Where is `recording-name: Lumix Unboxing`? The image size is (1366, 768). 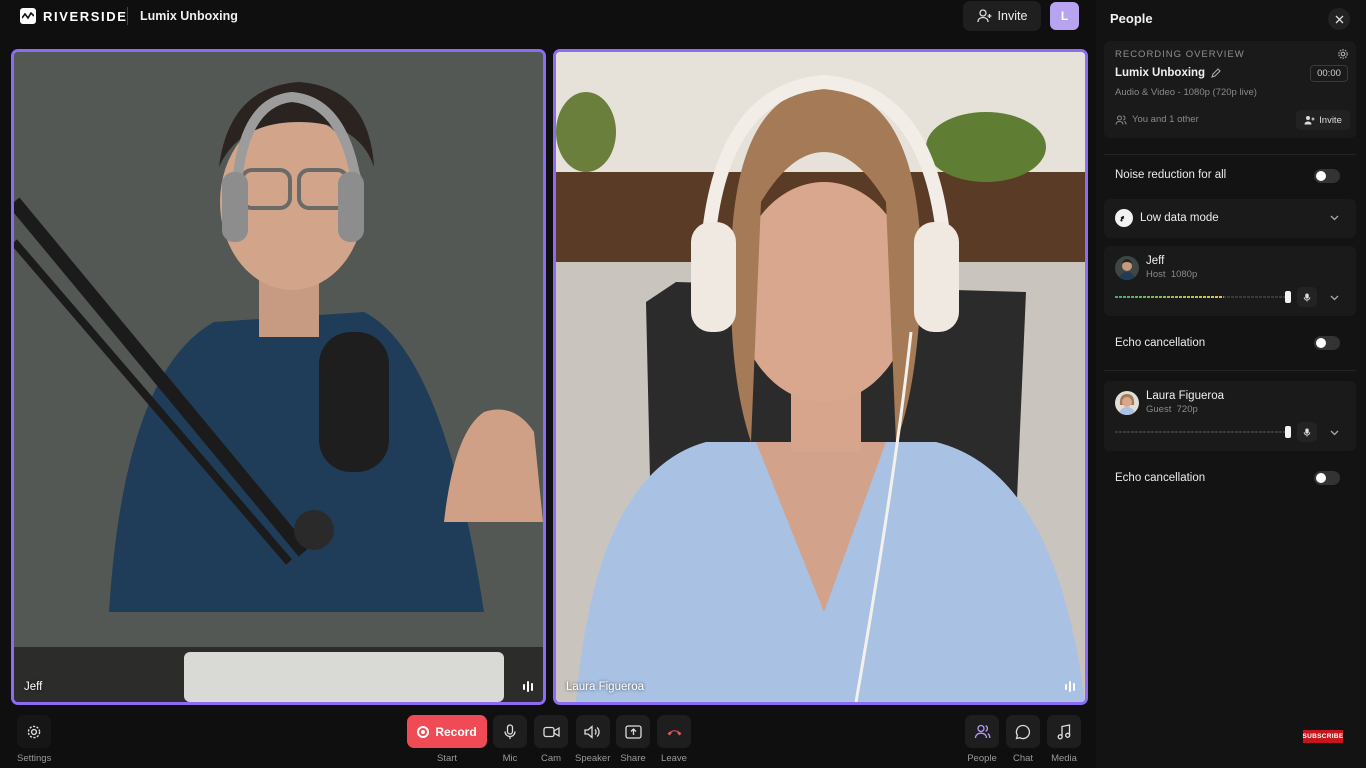
recording-name: Lumix Unboxing is located at coordinates (1168, 73).